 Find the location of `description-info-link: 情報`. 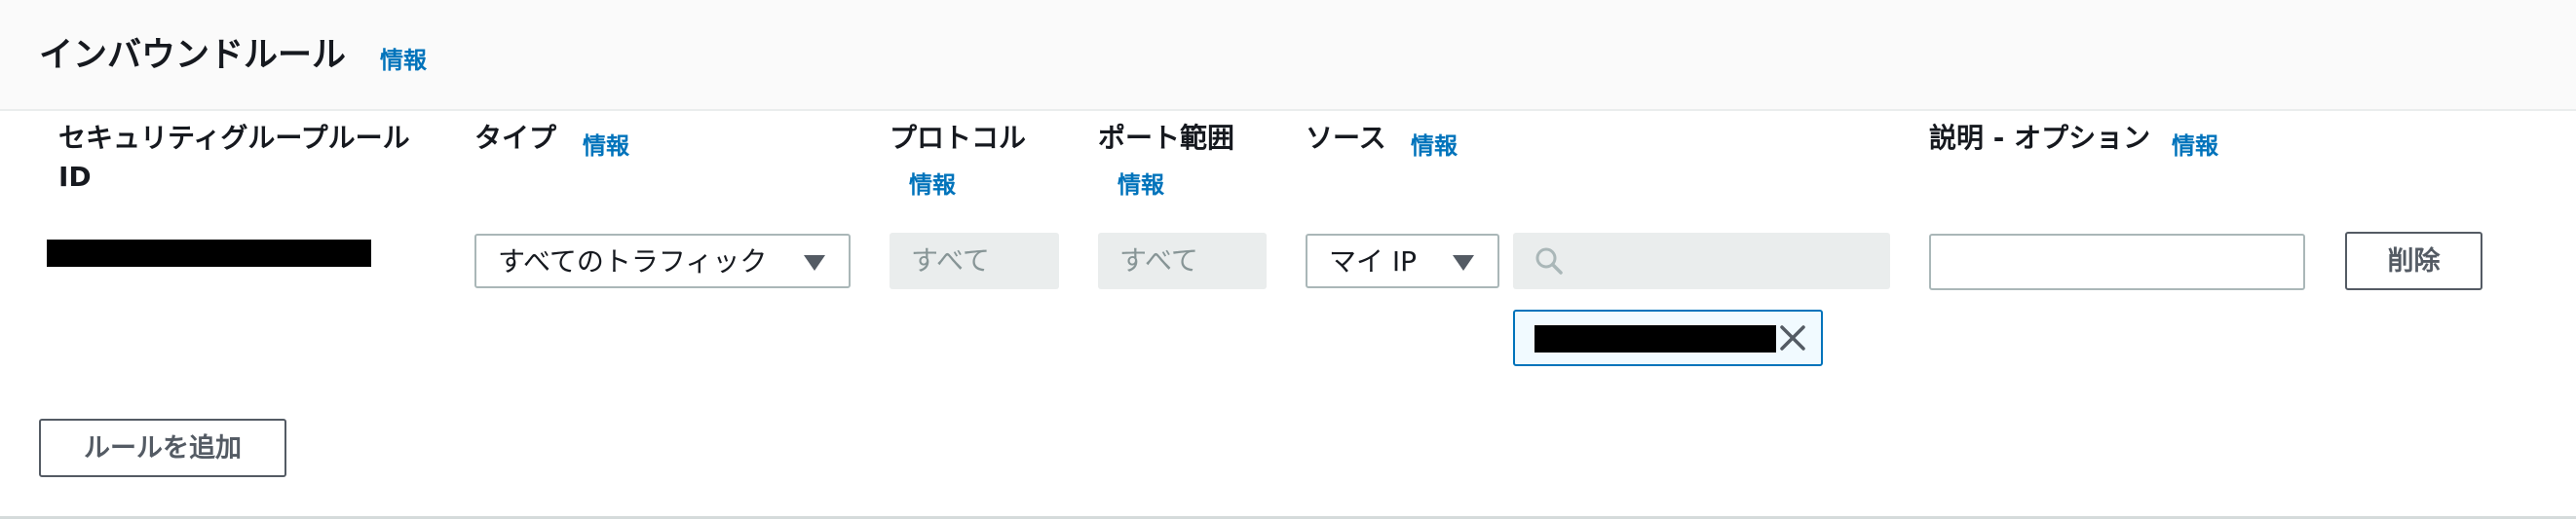

description-info-link: 情報 is located at coordinates (2195, 146).